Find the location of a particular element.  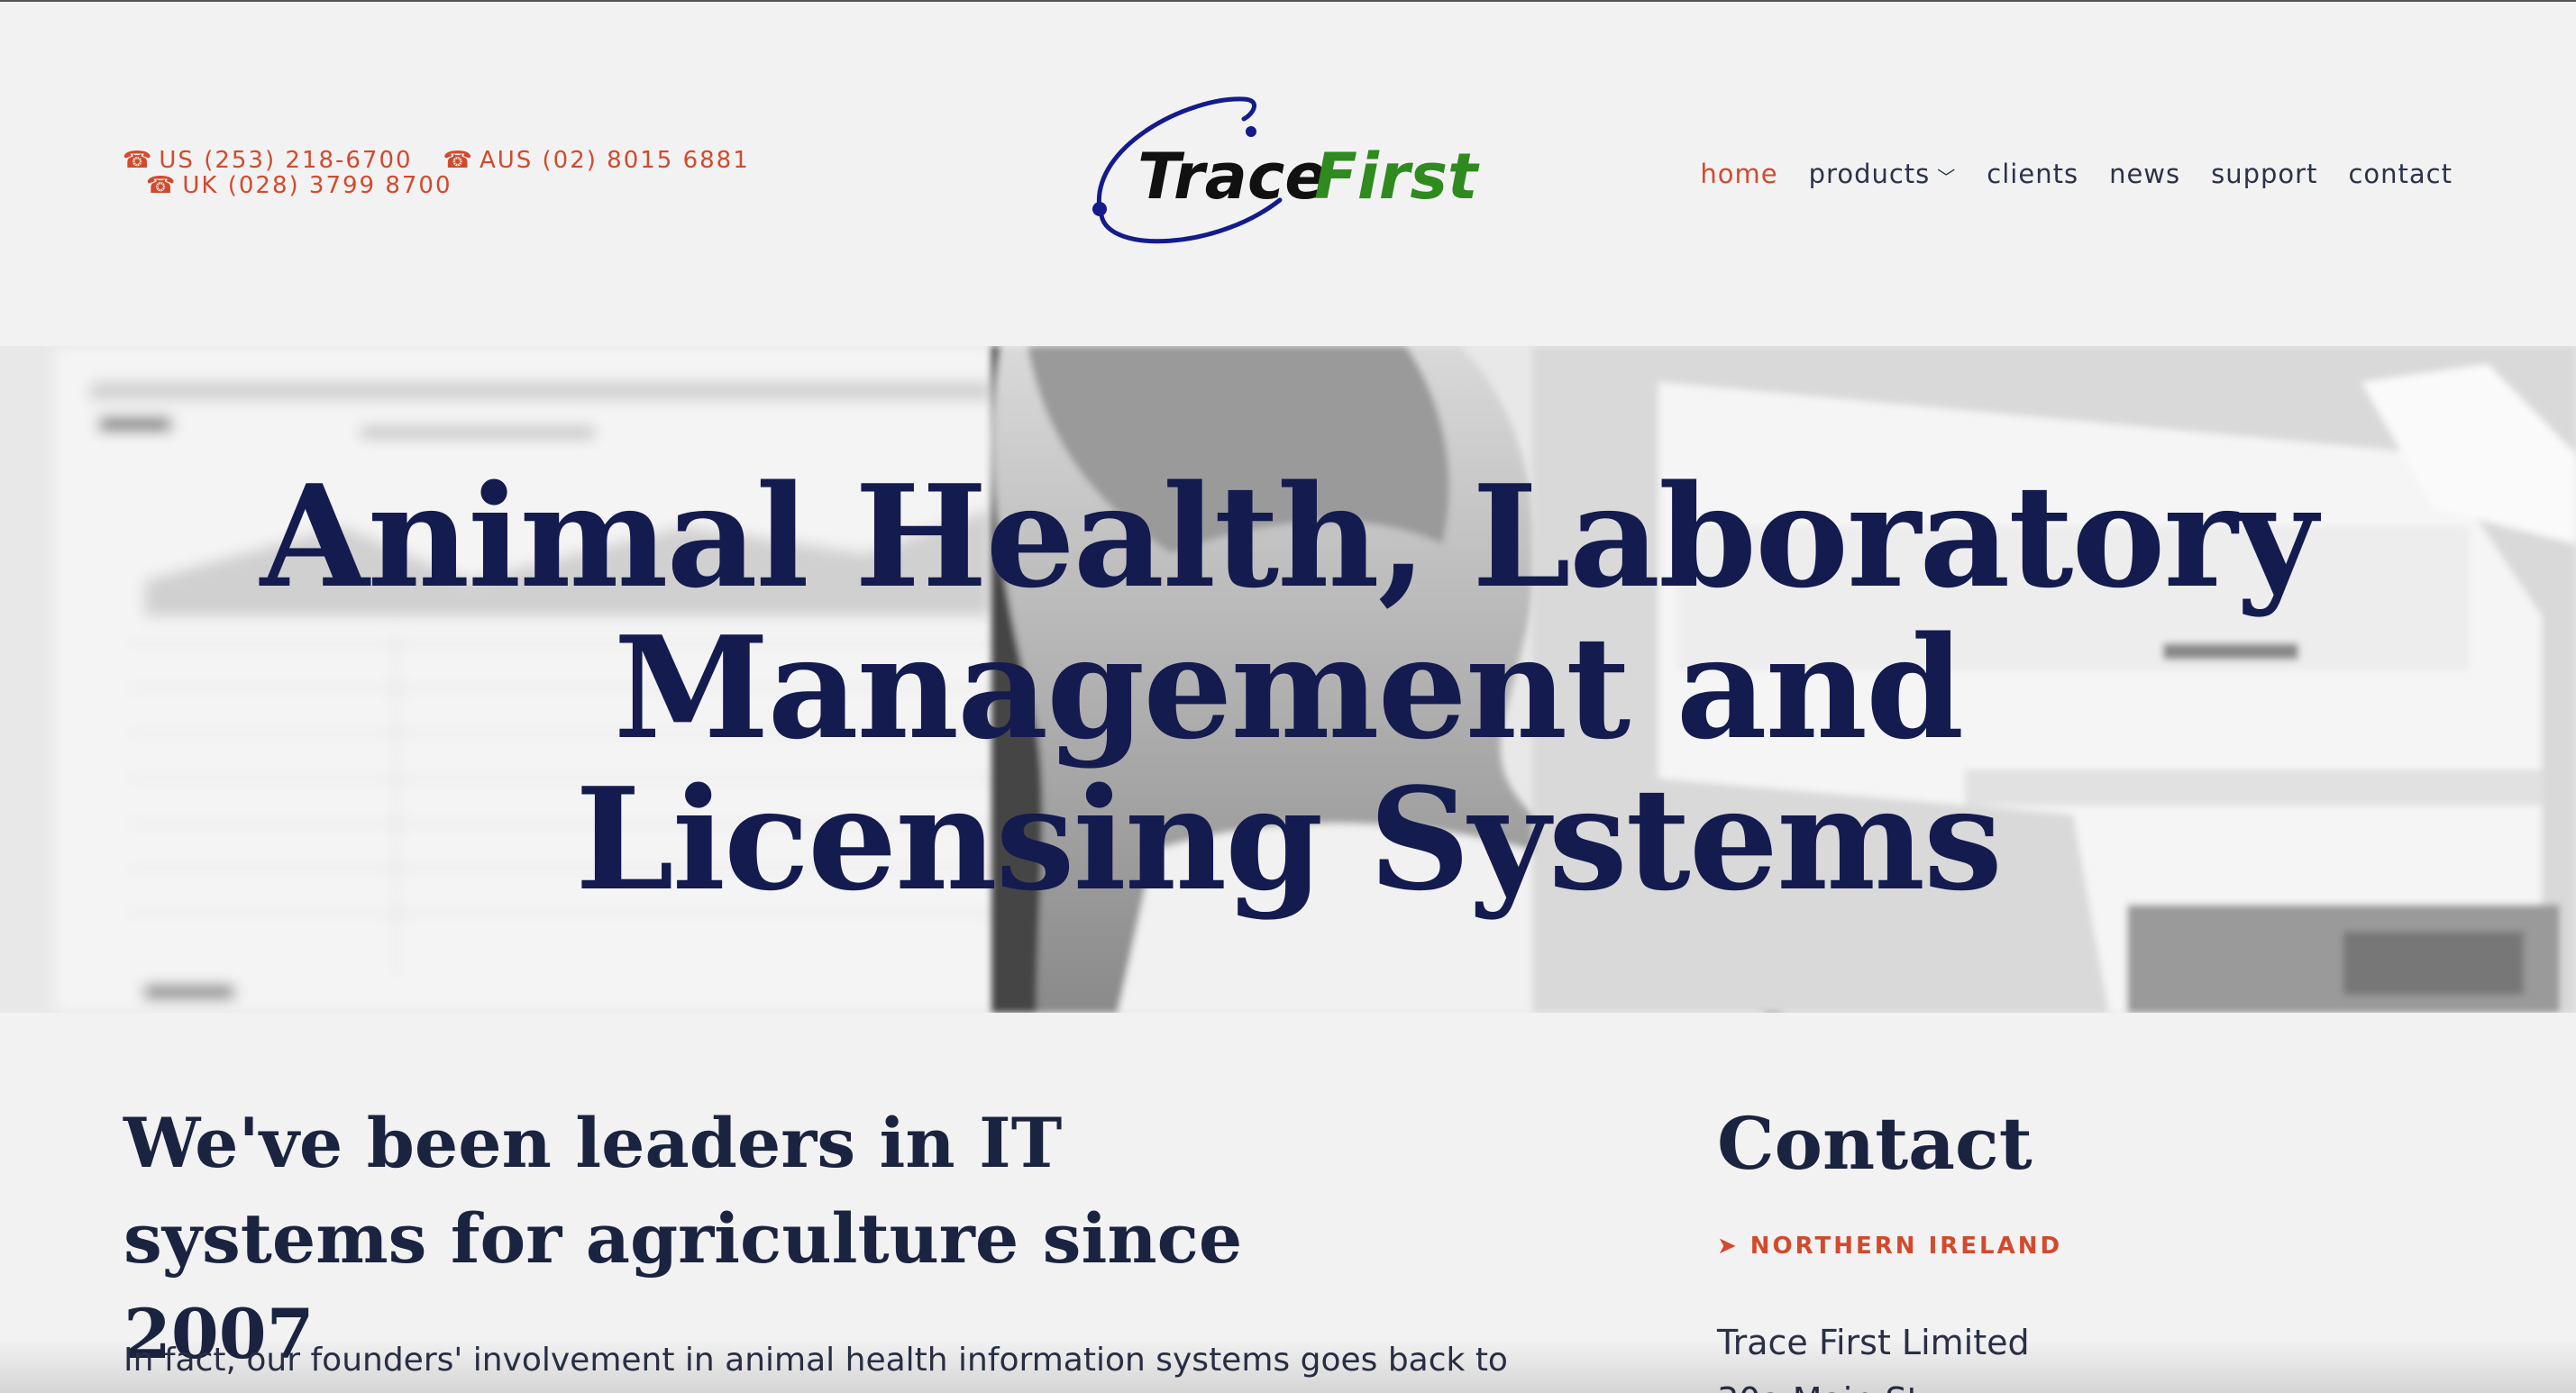

chevron-down-icon: ﹀ is located at coordinates (1947, 177).